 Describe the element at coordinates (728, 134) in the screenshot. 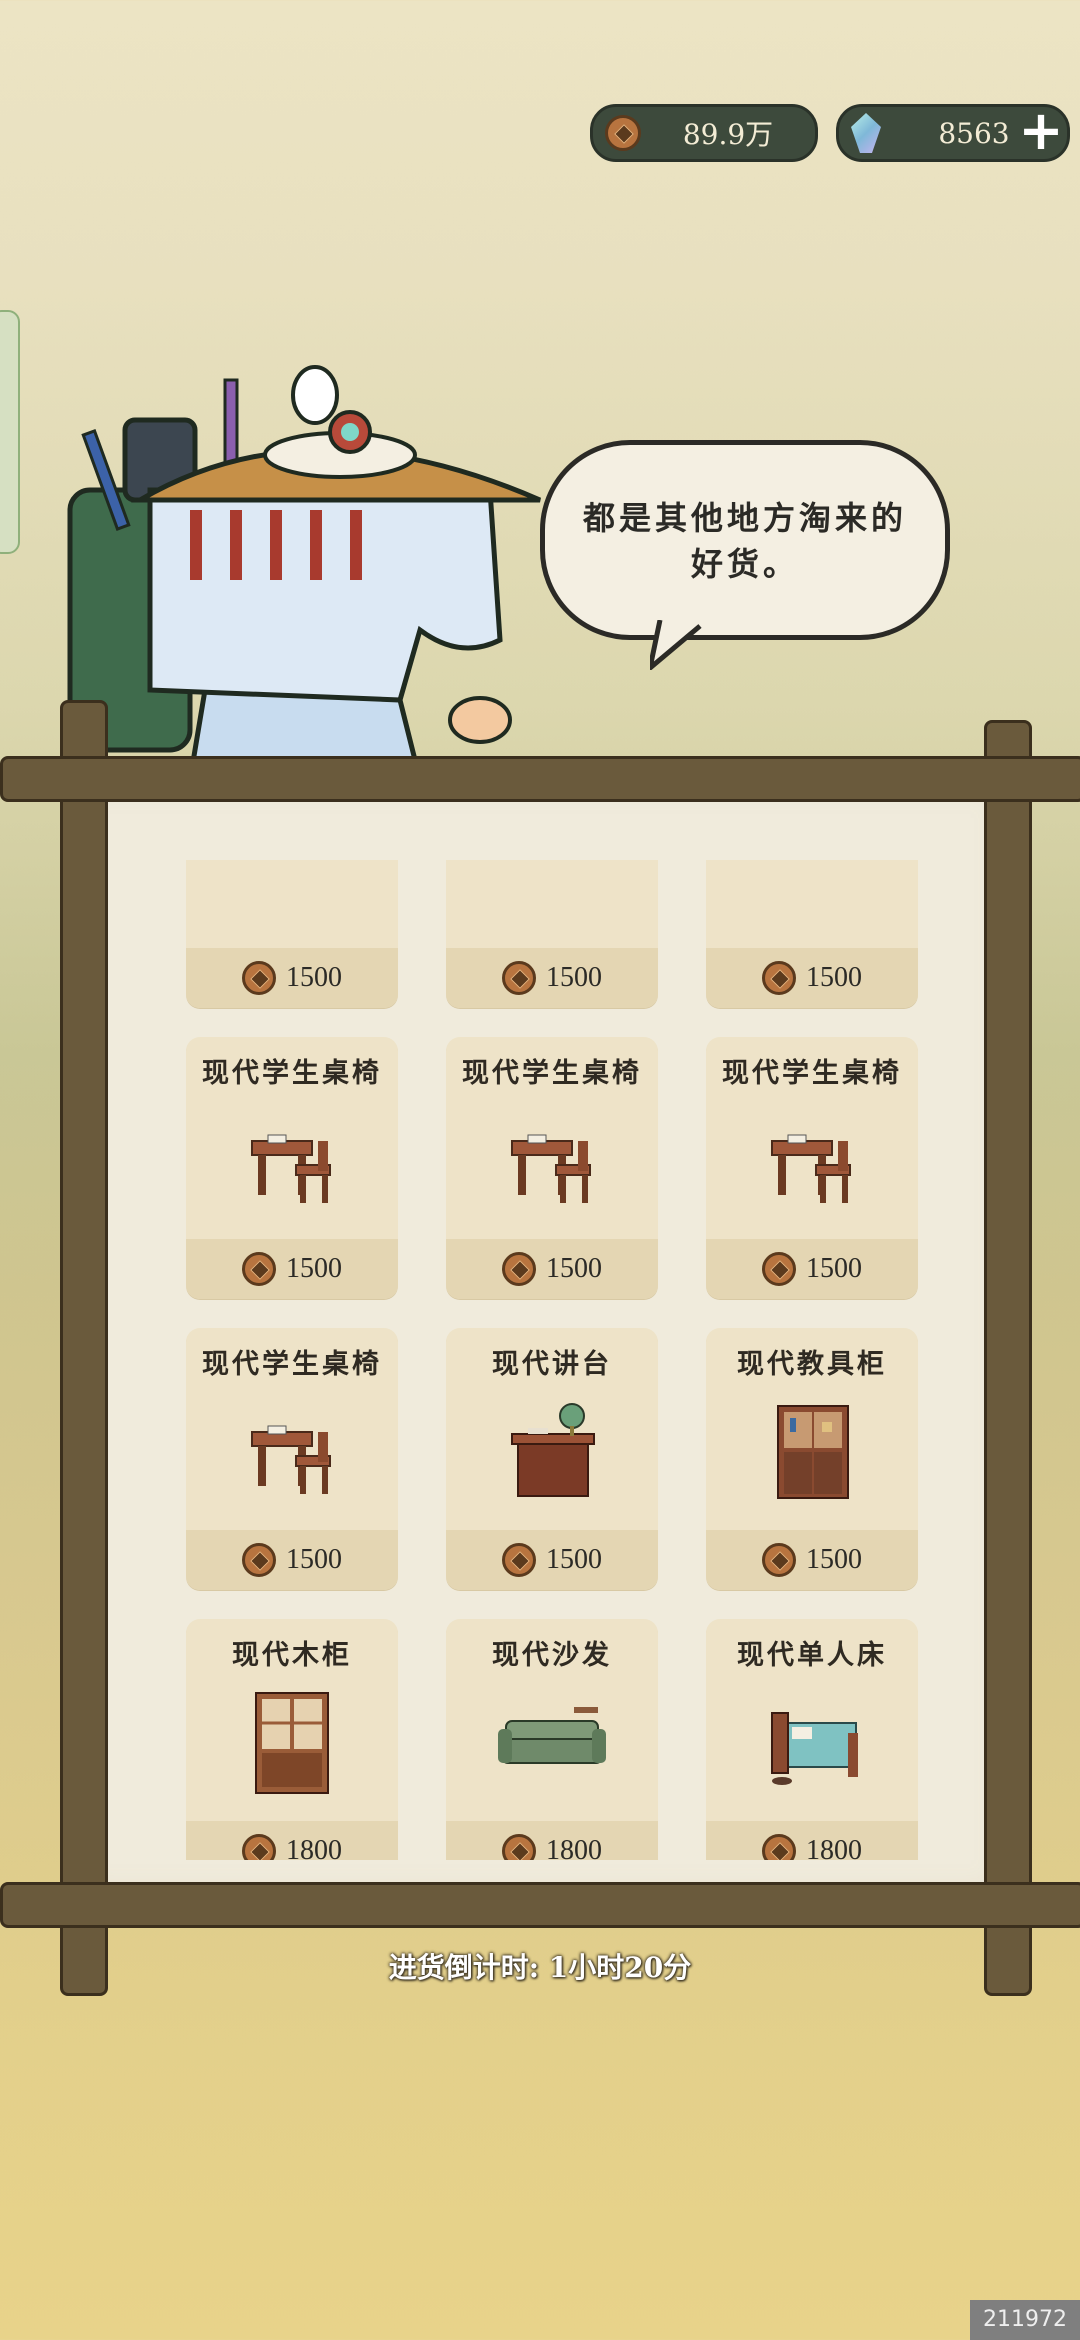

I see `coin-amount: 89.9万` at that location.